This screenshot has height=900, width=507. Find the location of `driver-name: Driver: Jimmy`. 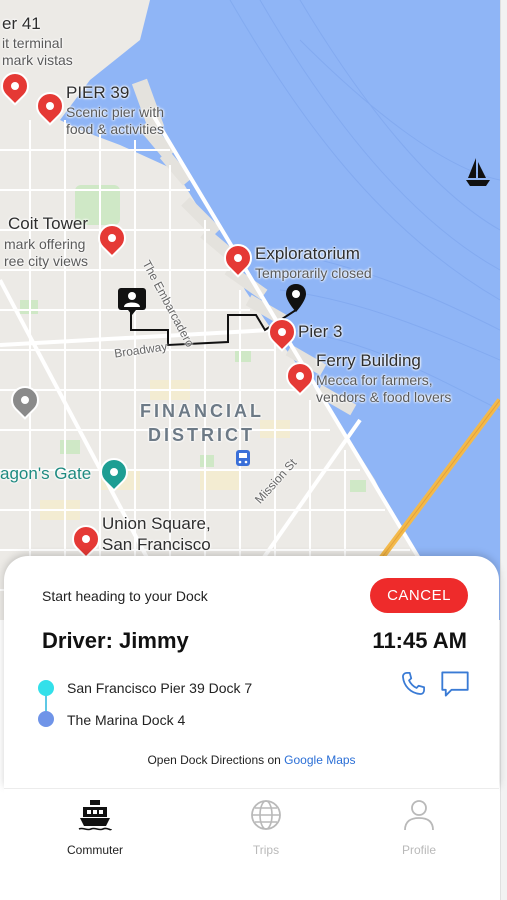

driver-name: Driver: Jimmy is located at coordinates (115, 640).